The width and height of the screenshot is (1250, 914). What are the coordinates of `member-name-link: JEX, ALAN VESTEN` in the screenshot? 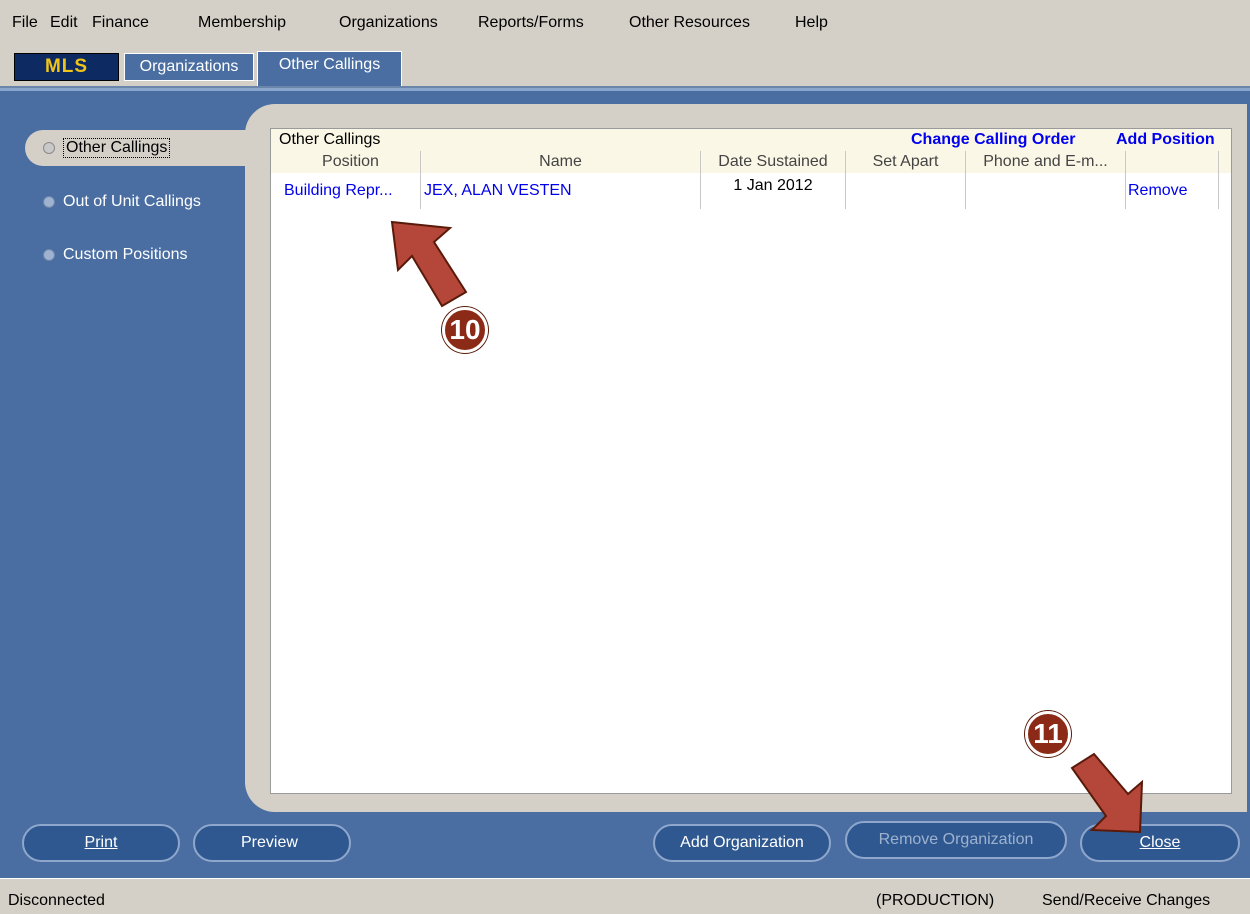 It's located at (561, 191).